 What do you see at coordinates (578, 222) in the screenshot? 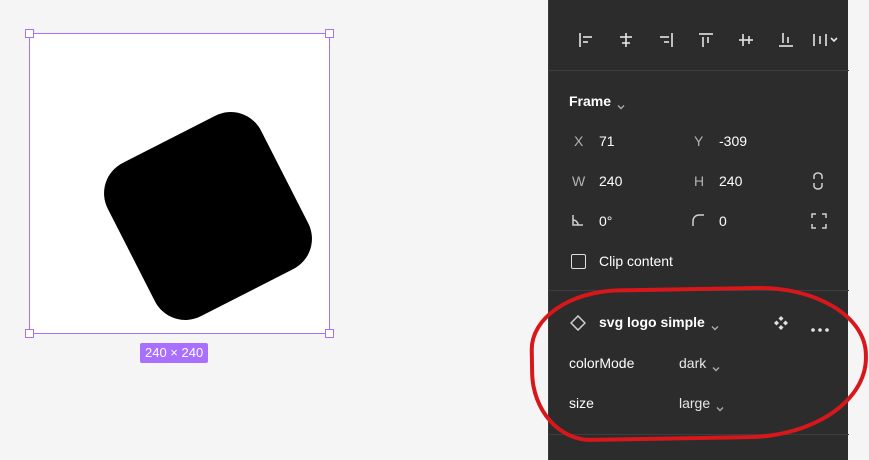
I see `rotation-icon` at bounding box center [578, 222].